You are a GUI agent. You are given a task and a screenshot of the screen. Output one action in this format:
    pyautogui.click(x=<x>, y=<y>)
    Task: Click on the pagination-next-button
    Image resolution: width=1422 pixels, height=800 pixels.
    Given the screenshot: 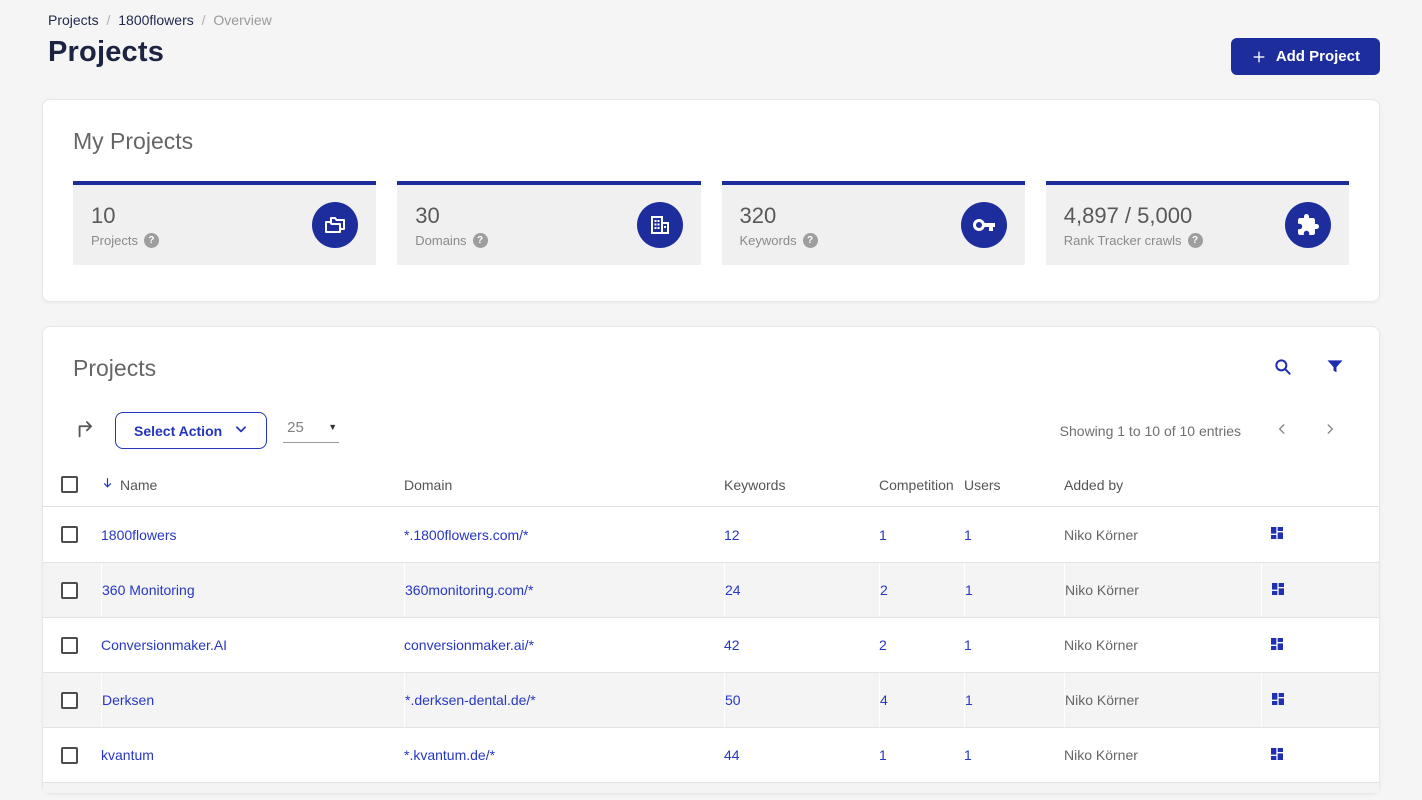 What is the action you would take?
    pyautogui.click(x=1330, y=430)
    